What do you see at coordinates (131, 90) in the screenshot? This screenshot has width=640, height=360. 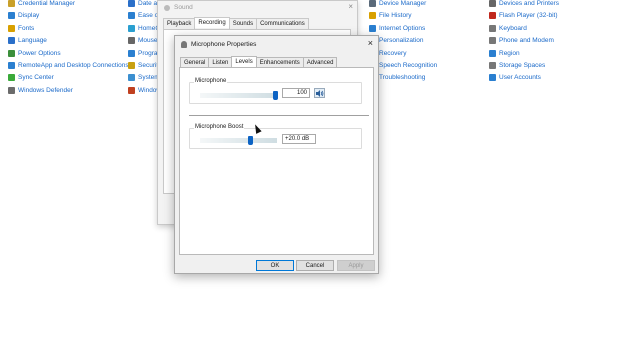 I see `windows-icon` at bounding box center [131, 90].